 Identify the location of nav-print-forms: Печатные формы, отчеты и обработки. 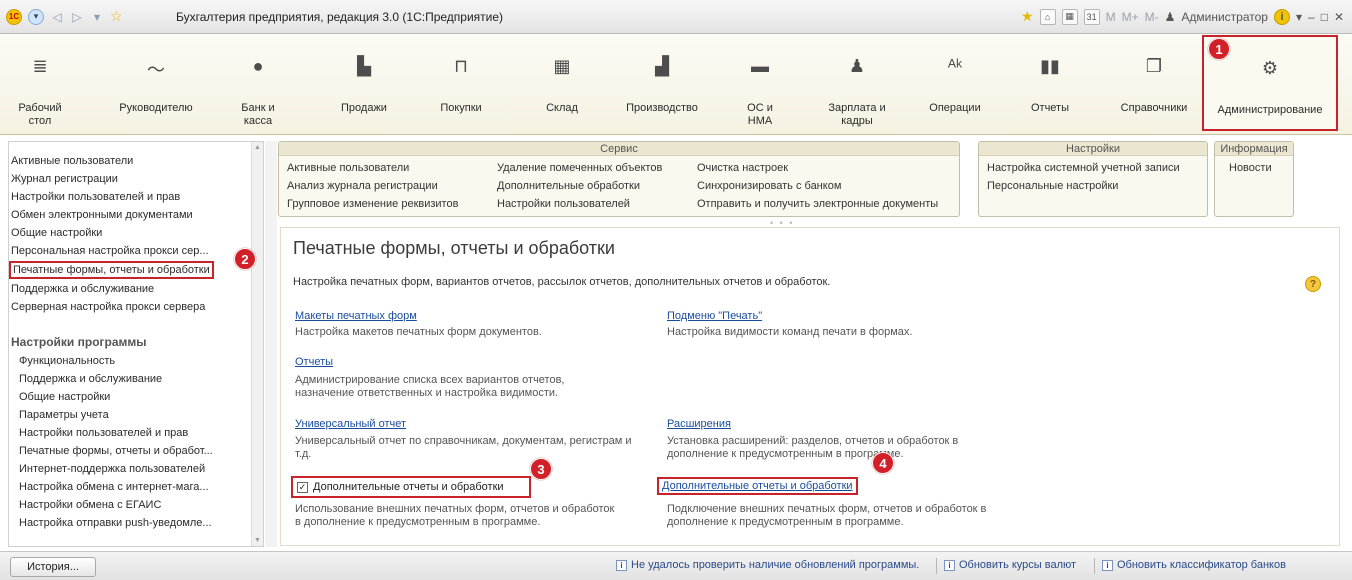
(111, 270).